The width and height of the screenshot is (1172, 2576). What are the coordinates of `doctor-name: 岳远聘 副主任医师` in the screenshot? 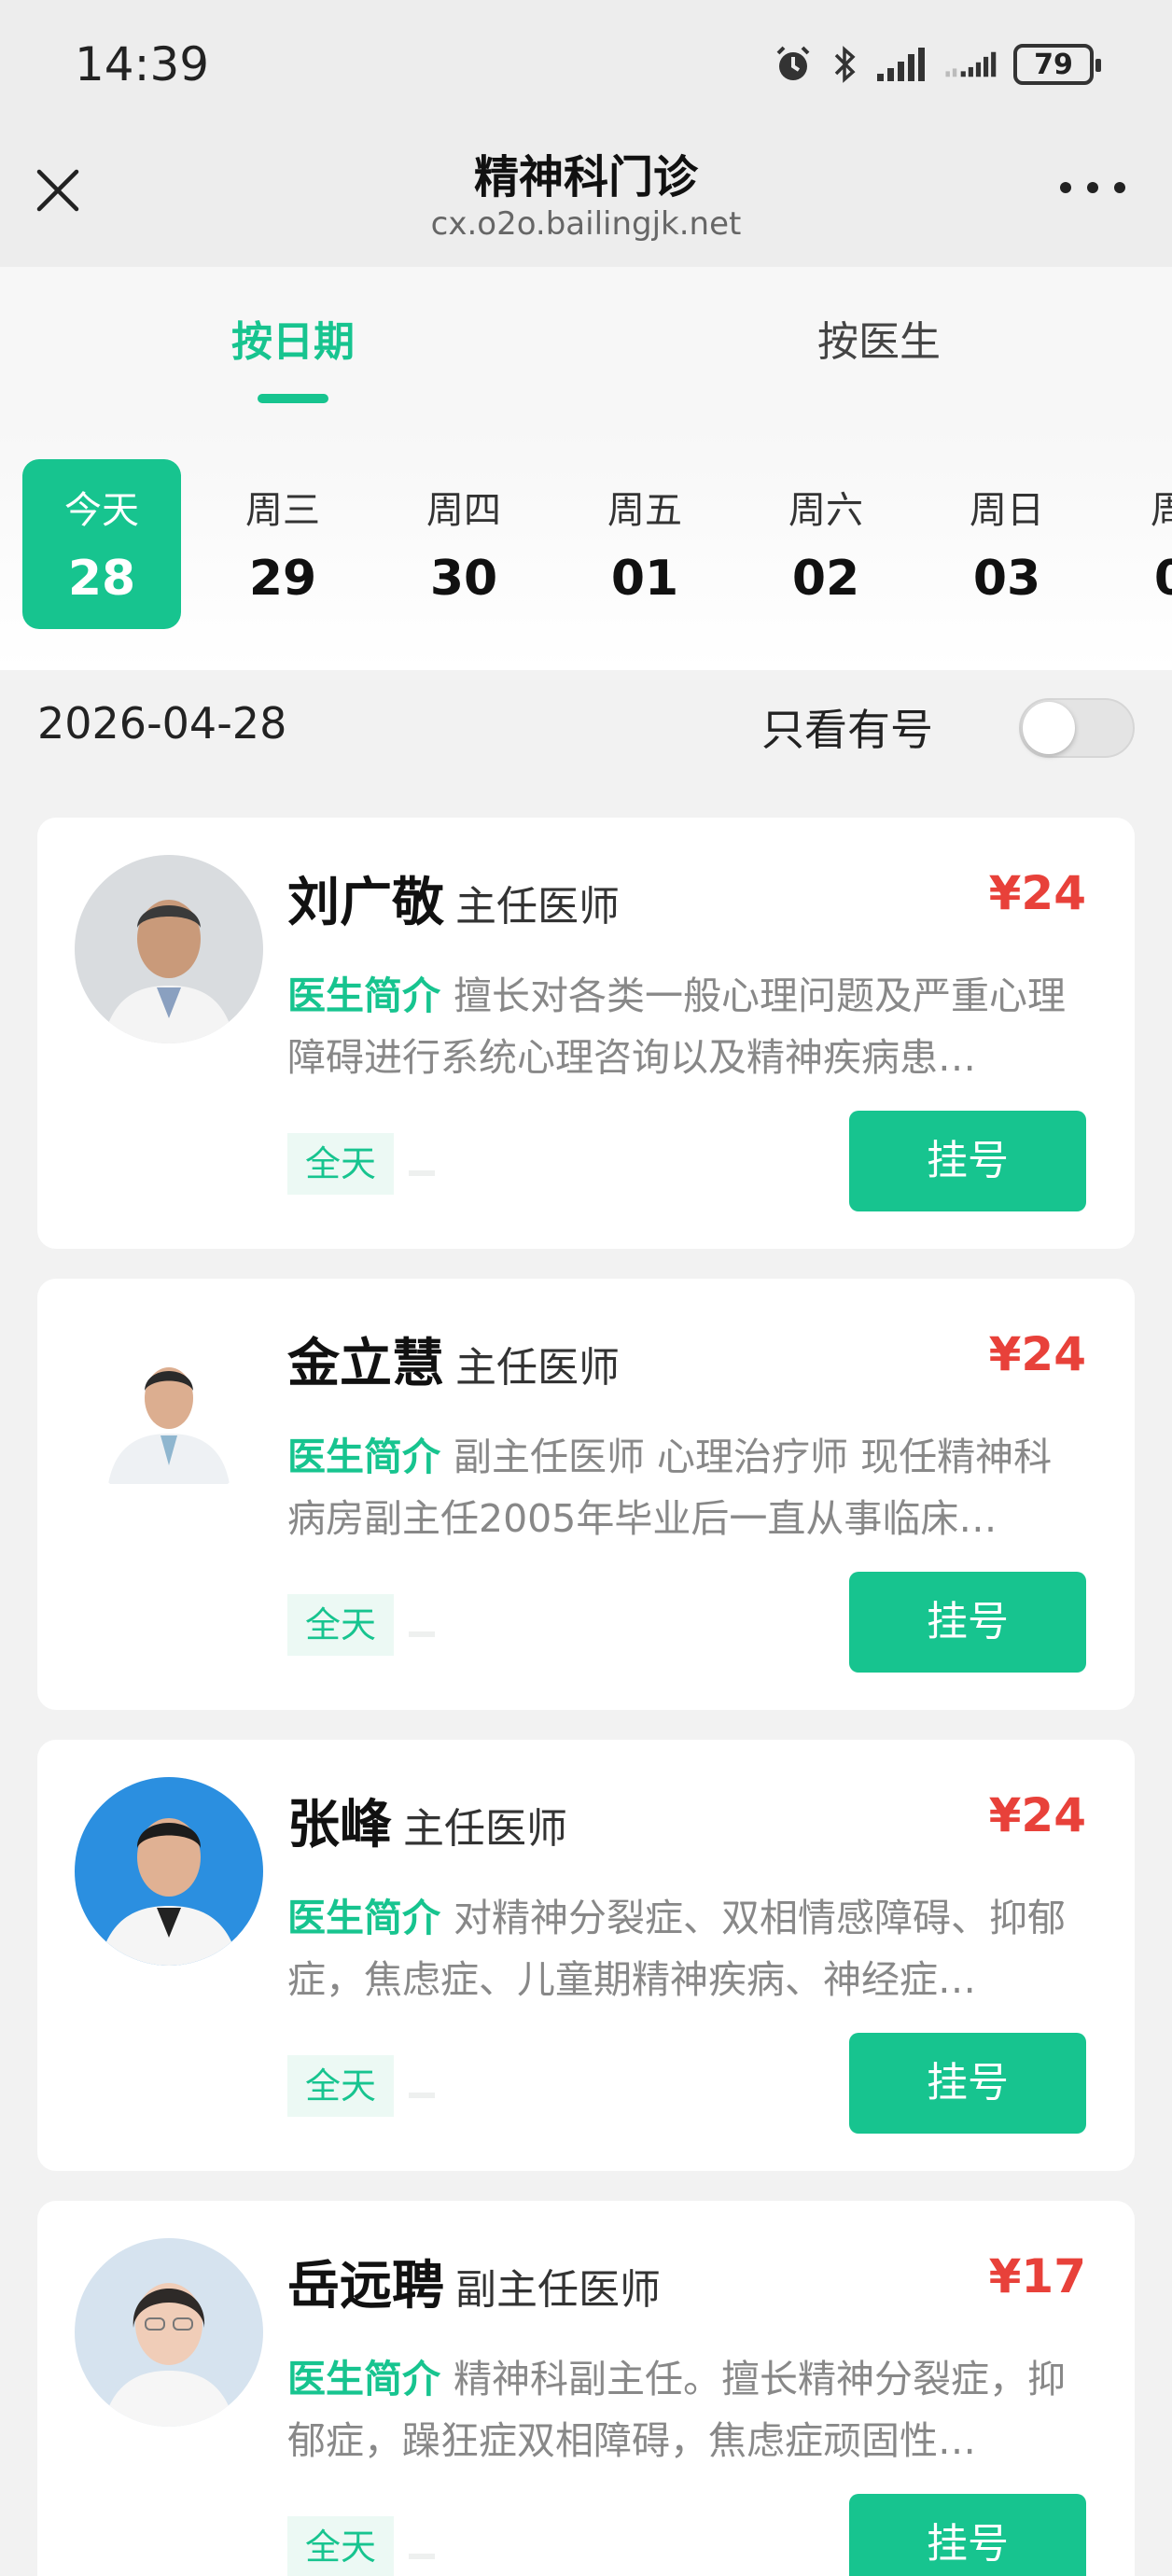 It's located at (474, 2281).